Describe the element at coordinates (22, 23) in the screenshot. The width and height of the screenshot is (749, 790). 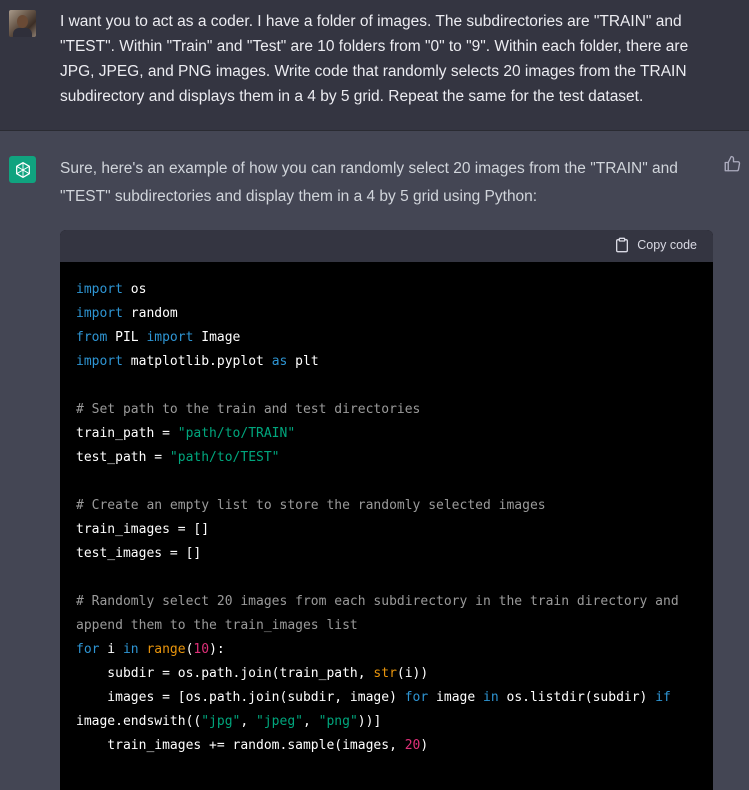
I see `user-avatar` at that location.